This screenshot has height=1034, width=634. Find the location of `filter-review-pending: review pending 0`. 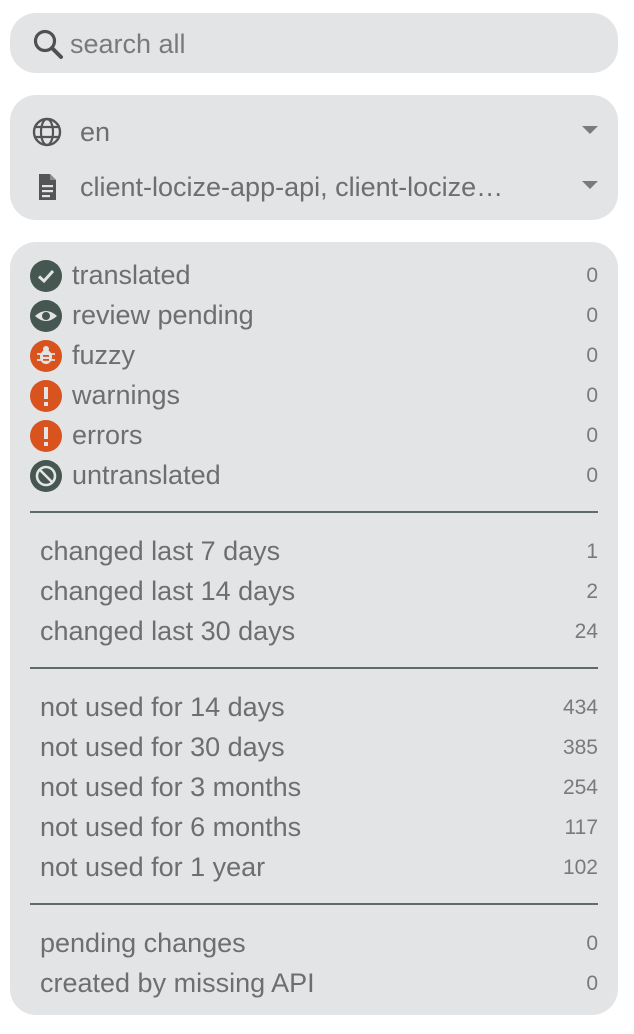

filter-review-pending: review pending 0 is located at coordinates (314, 316).